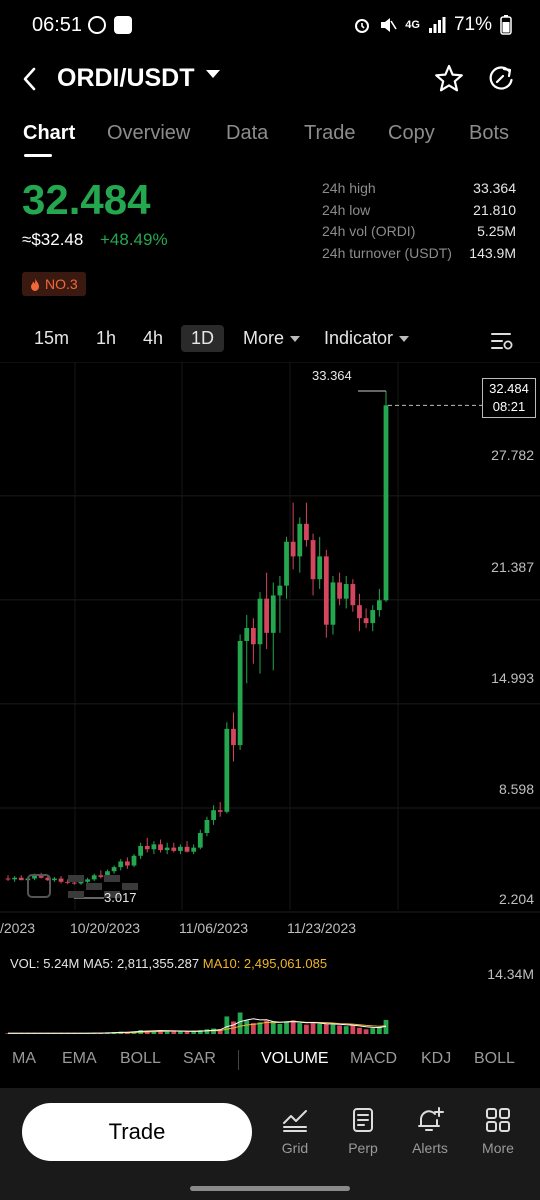  I want to click on ma10-value: MA10: 2,495,061.085, so click(265, 963).